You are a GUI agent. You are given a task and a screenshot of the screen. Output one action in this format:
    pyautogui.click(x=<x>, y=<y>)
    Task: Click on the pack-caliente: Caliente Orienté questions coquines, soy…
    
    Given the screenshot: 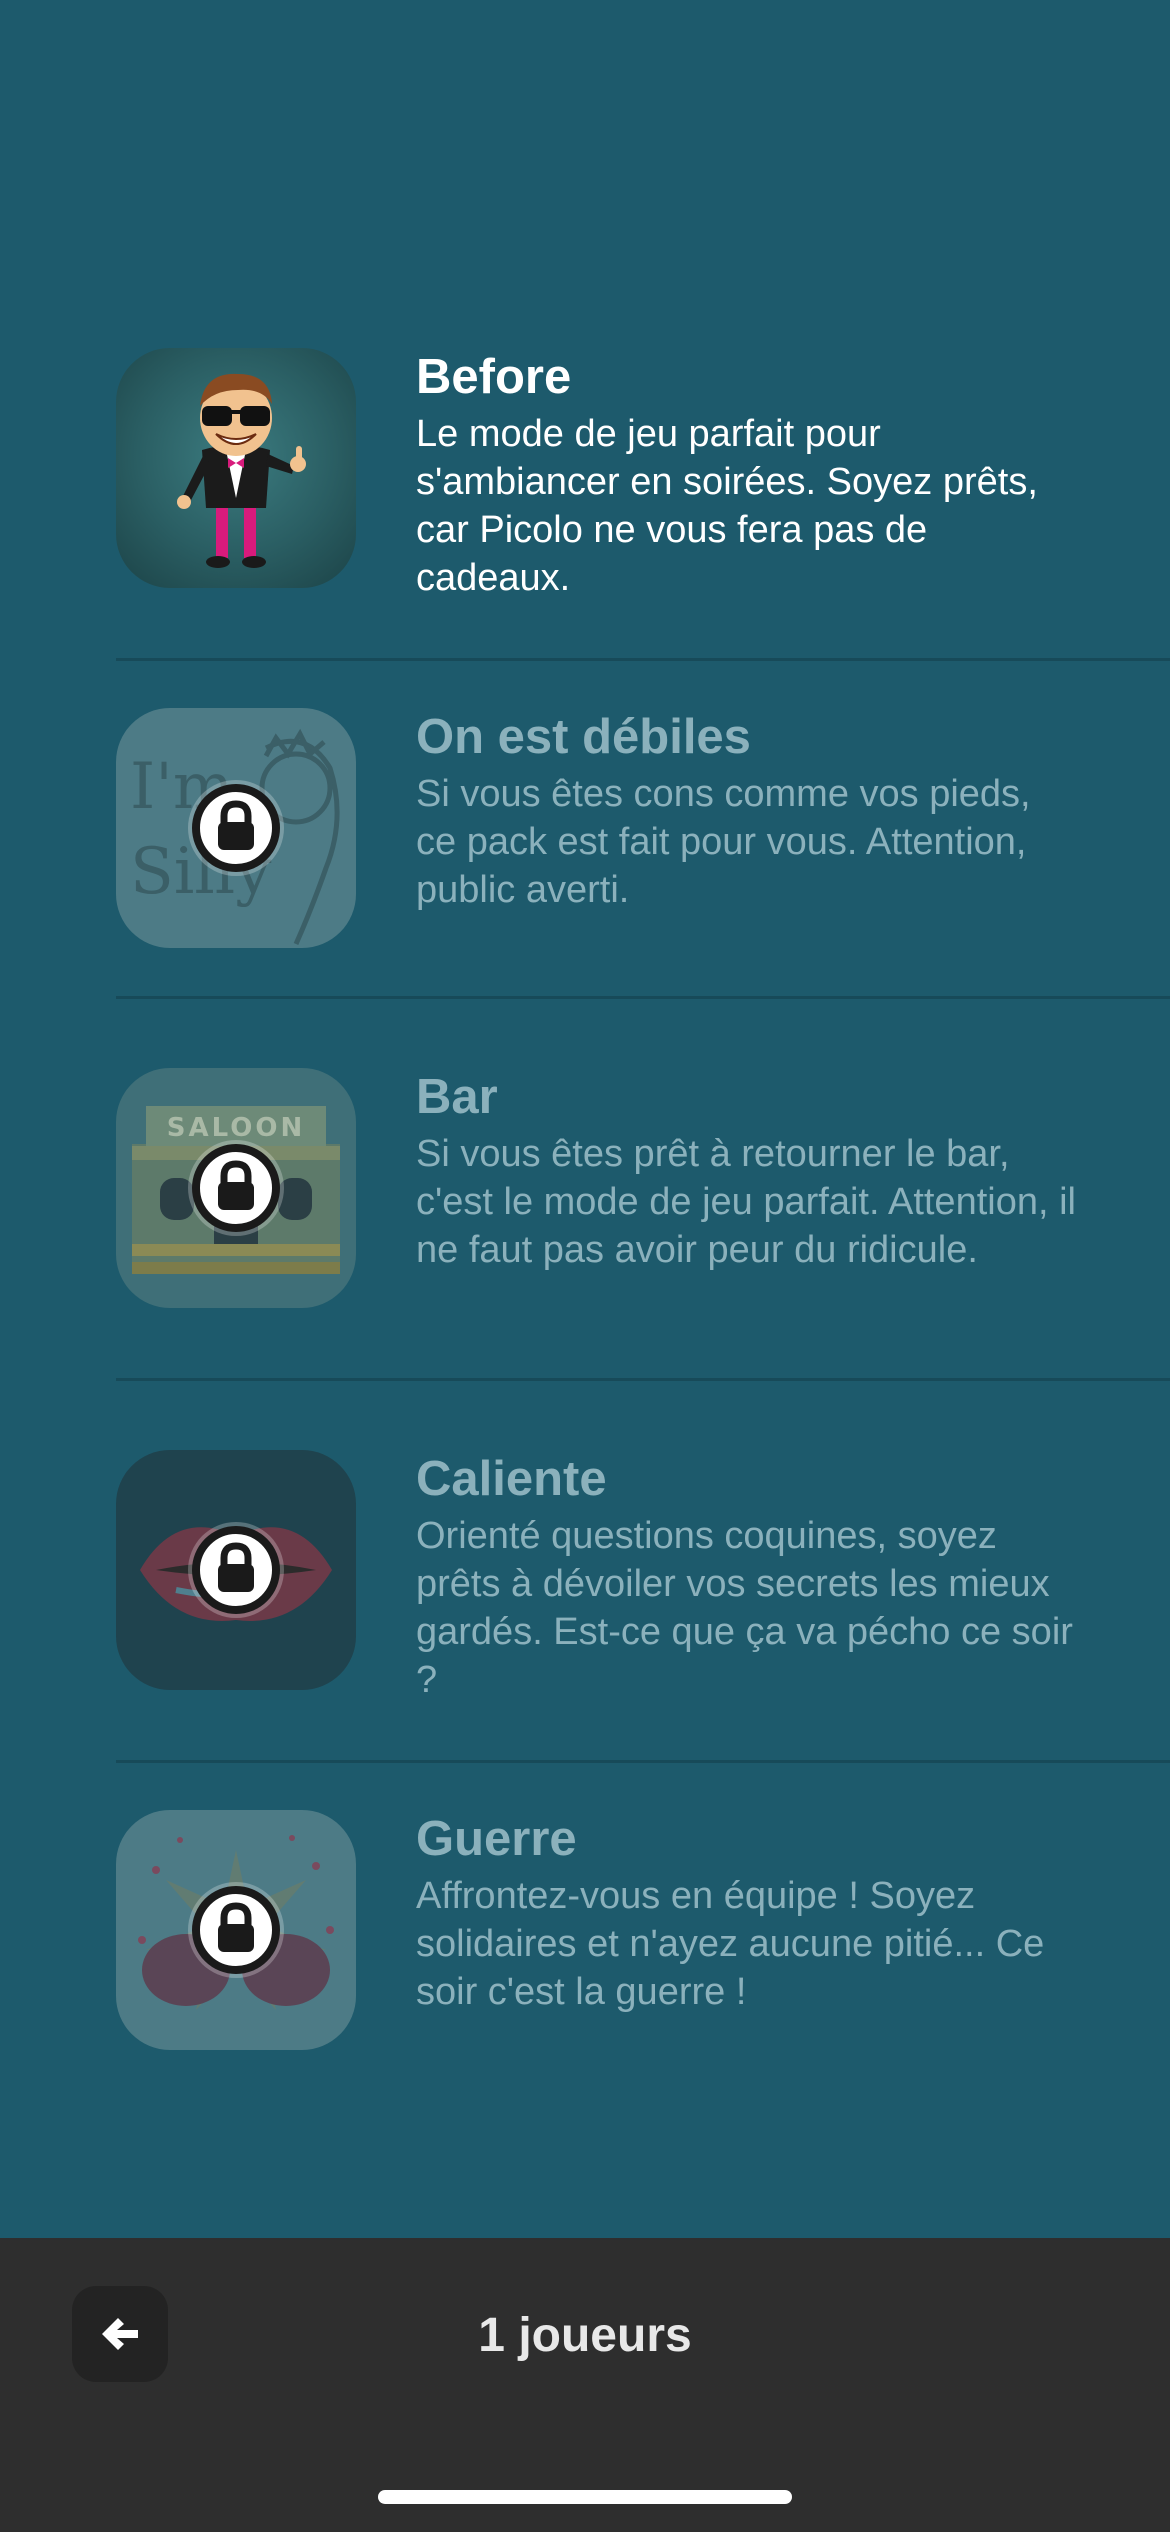 What is the action you would take?
    pyautogui.click(x=643, y=1577)
    